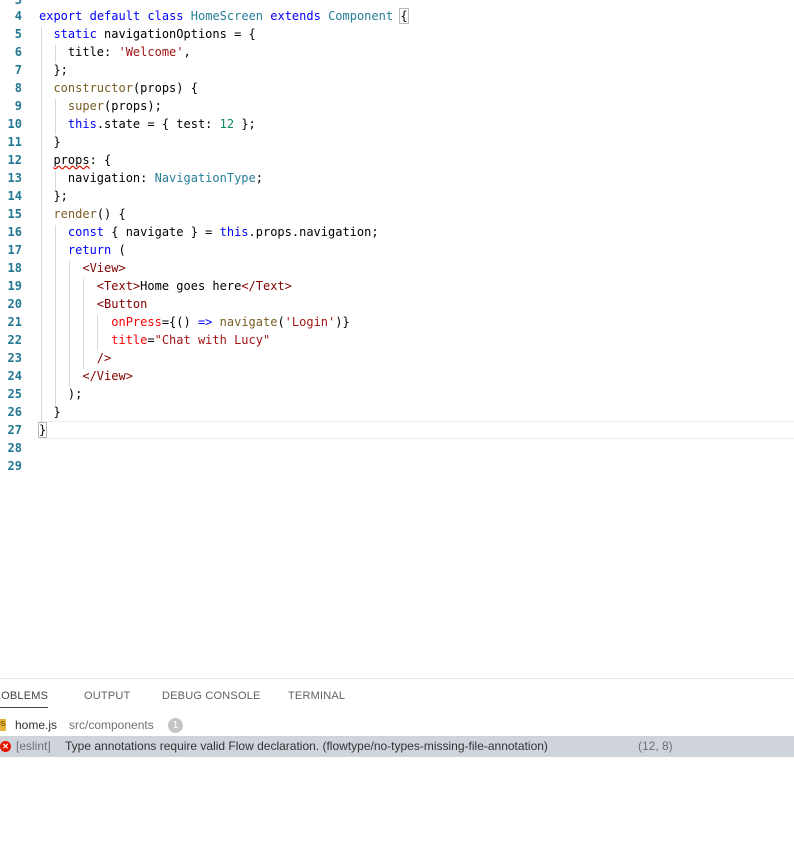 The width and height of the screenshot is (794, 847). Describe the element at coordinates (60, 394) in the screenshot. I see `code-text: );` at that location.